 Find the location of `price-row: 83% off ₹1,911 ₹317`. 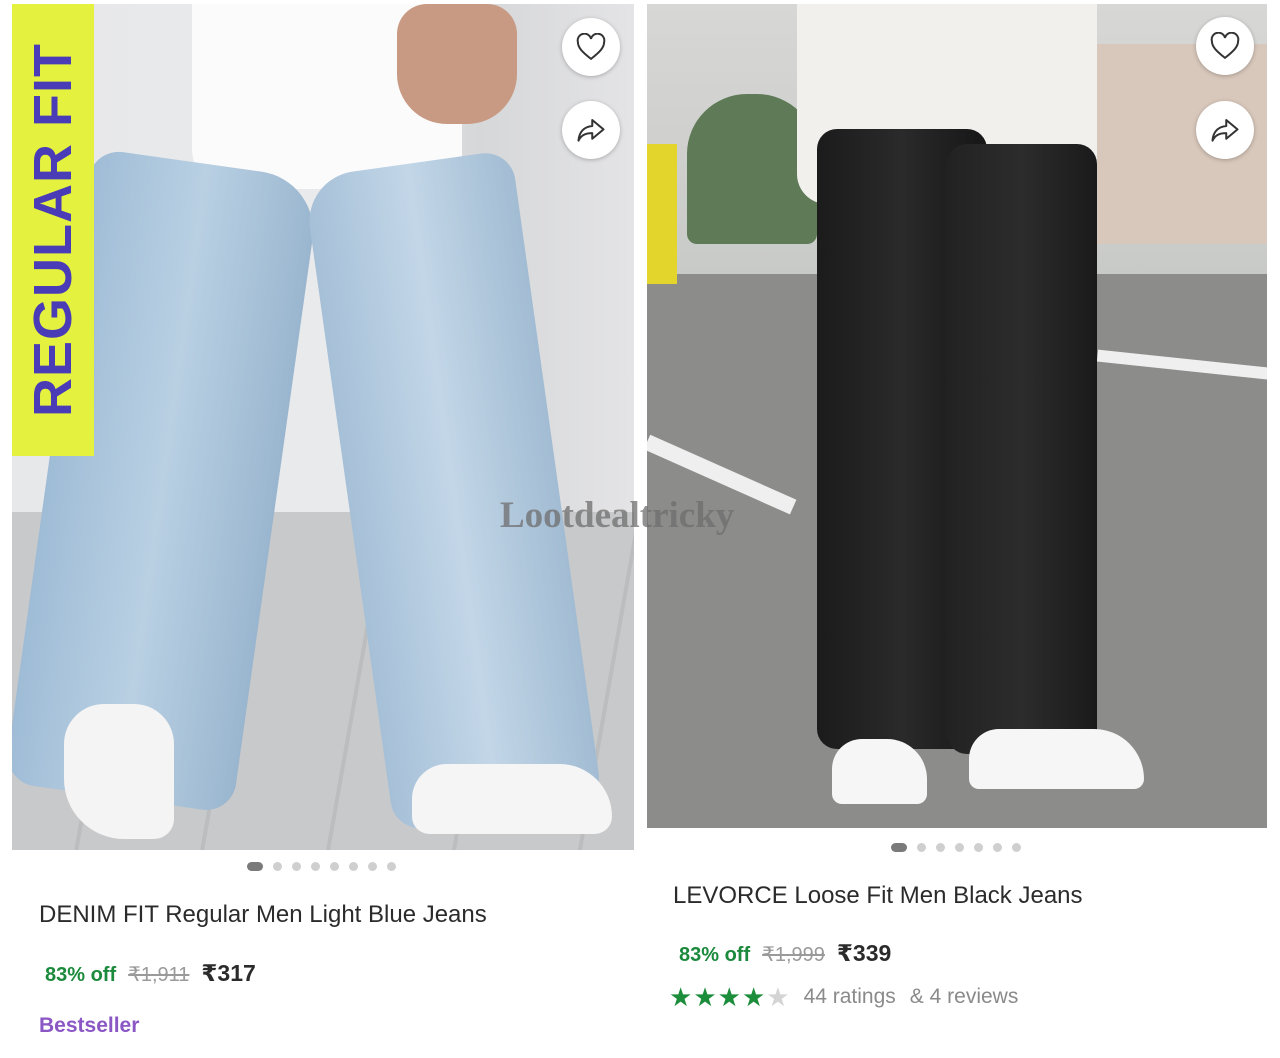

price-row: 83% off ₹1,911 ₹317 is located at coordinates (150, 973).